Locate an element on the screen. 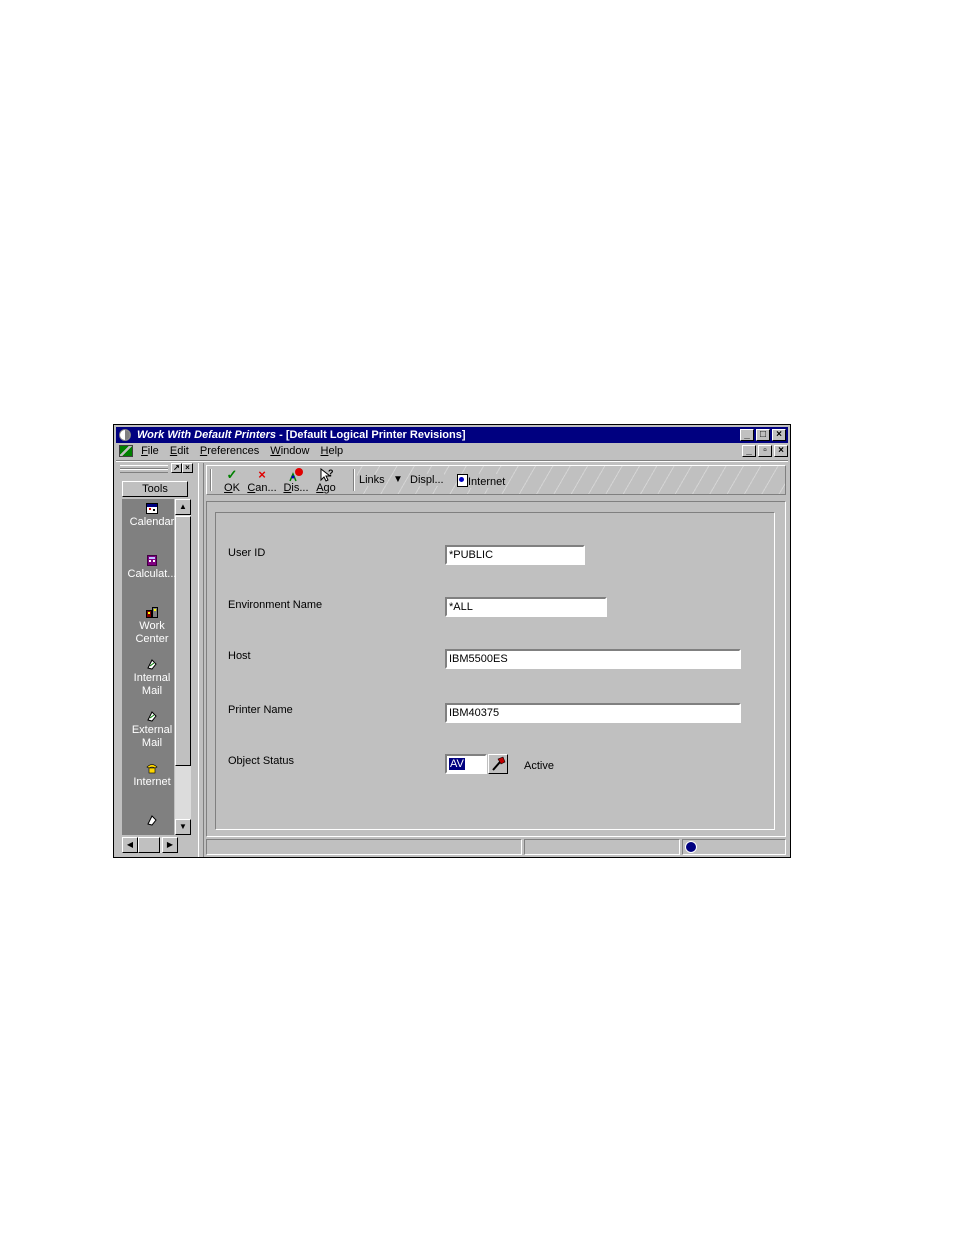  app-globe-icon is located at coordinates (125, 435).